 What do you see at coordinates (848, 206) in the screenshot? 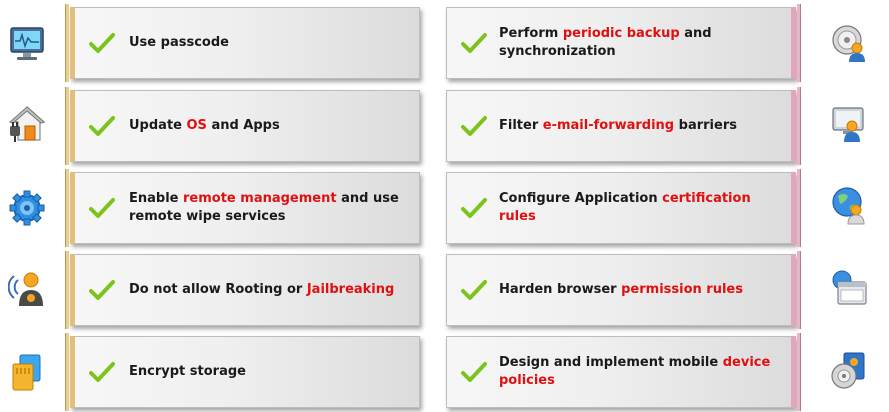
I see `globe-user-icon` at bounding box center [848, 206].